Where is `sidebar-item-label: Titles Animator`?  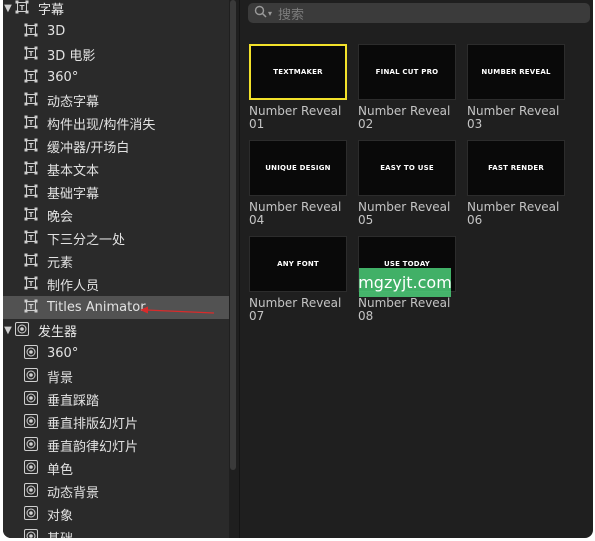
sidebar-item-label: Titles Animator is located at coordinates (96, 307).